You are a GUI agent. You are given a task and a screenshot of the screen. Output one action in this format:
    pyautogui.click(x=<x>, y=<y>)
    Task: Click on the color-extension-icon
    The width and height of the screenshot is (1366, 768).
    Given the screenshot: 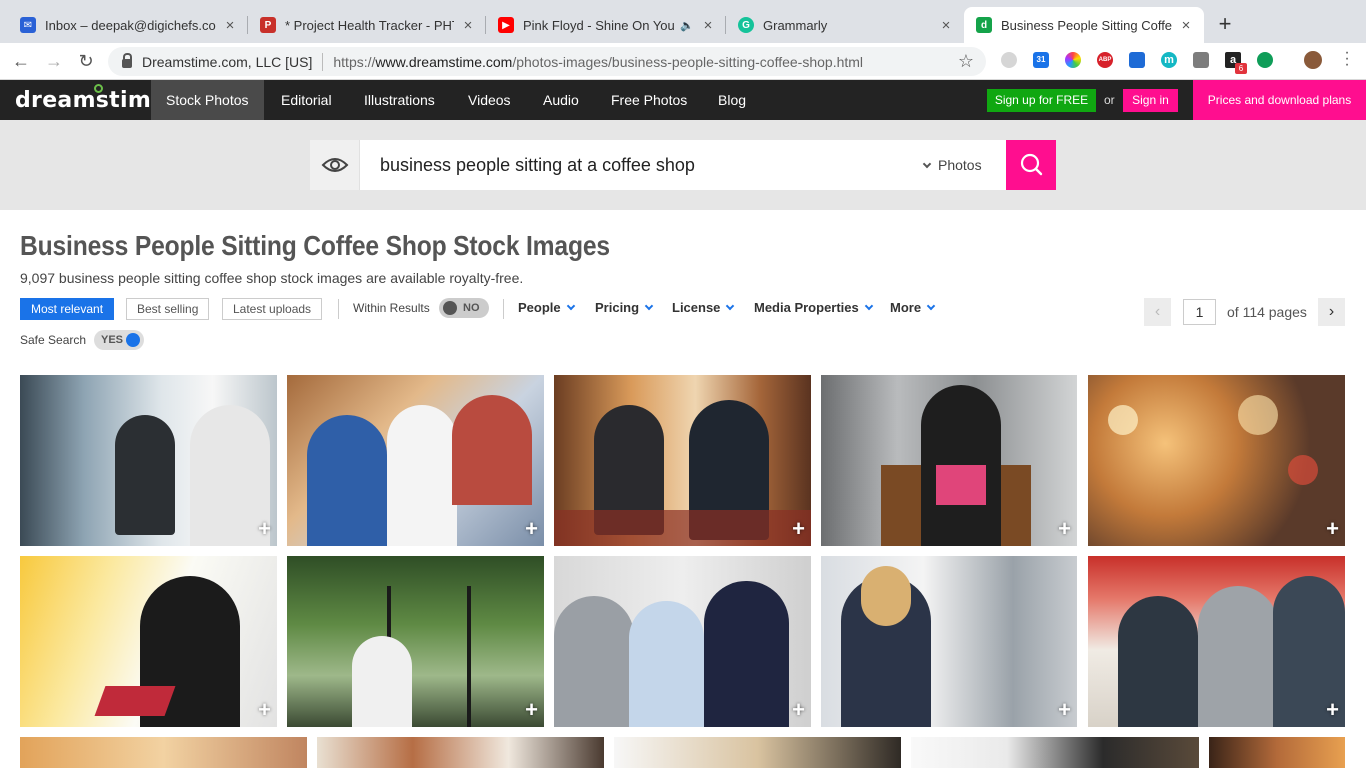 What is the action you would take?
    pyautogui.click(x=1073, y=60)
    